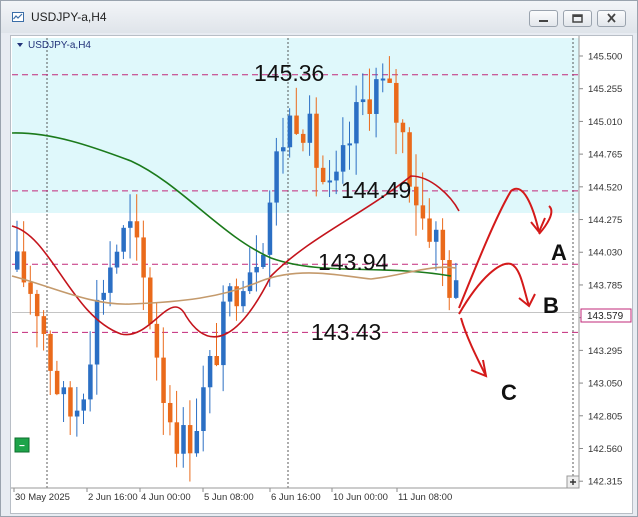 This screenshot has height=517, width=638. I want to click on scenario-label: C, so click(509, 392).